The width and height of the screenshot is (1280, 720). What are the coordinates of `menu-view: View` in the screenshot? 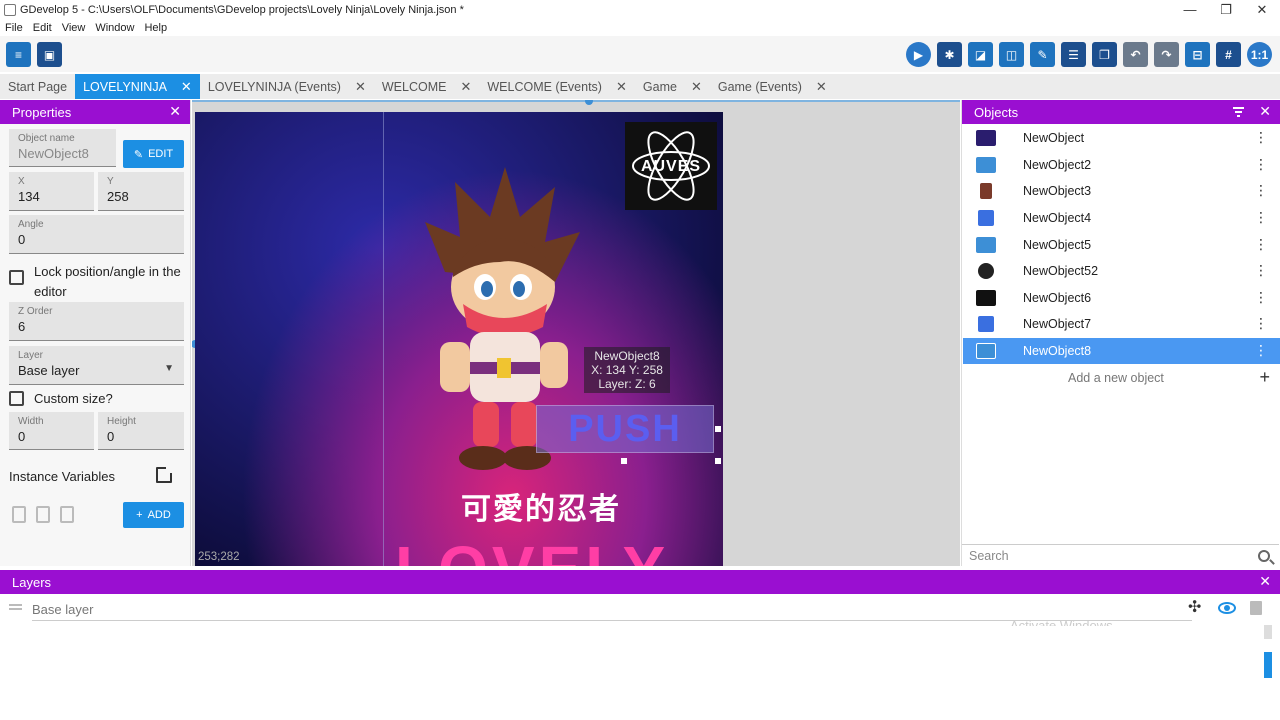 It's located at (74, 28).